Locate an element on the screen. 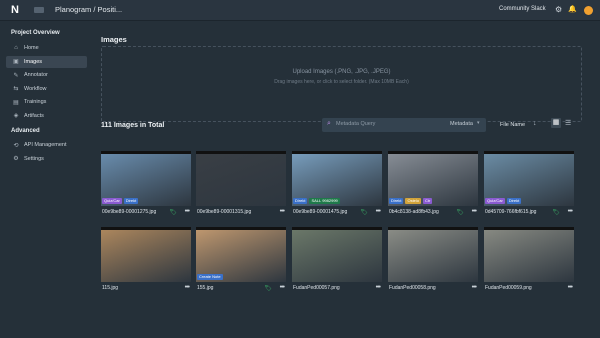 The height and width of the screenshot is (338, 600). image-filename: 00e9be89-00001475.jpg is located at coordinates (320, 212).